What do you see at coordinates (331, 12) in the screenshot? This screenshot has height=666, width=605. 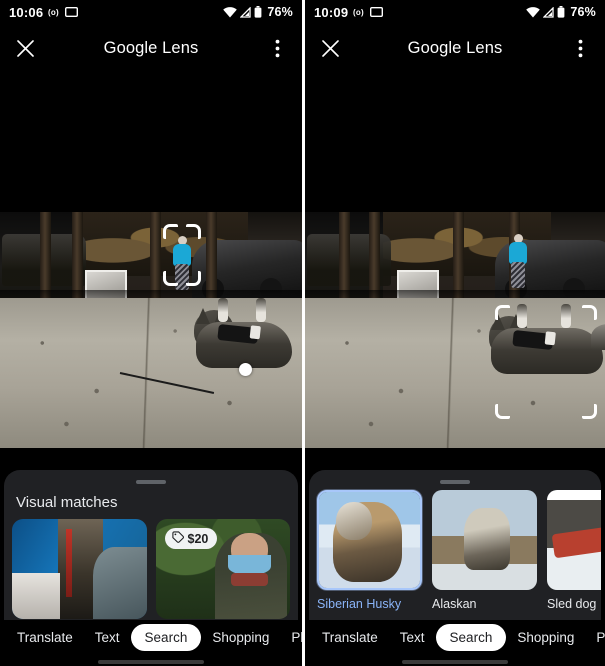 I see `status-clock: 10:09` at bounding box center [331, 12].